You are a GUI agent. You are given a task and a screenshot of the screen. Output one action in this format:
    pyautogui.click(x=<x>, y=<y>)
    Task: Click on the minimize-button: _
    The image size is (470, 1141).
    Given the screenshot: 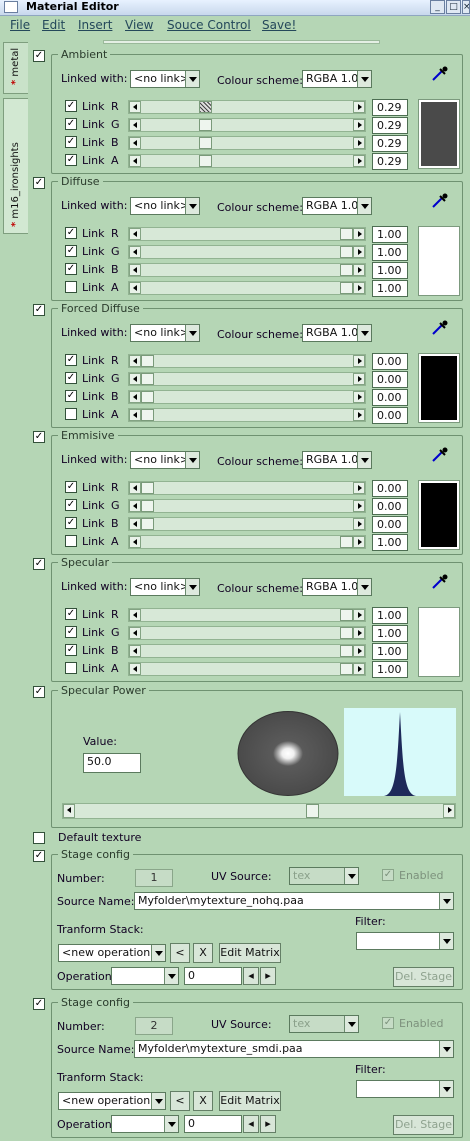 What is the action you would take?
    pyautogui.click(x=437, y=7)
    